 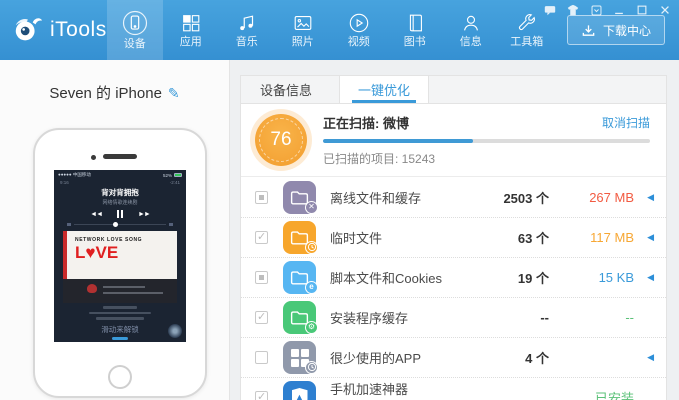 I want to click on apps-grid-icon, so click(x=191, y=23).